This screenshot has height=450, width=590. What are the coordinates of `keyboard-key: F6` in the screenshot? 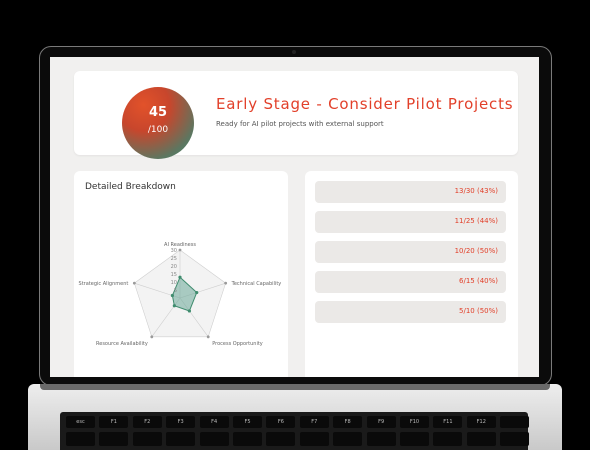 It's located at (281, 422).